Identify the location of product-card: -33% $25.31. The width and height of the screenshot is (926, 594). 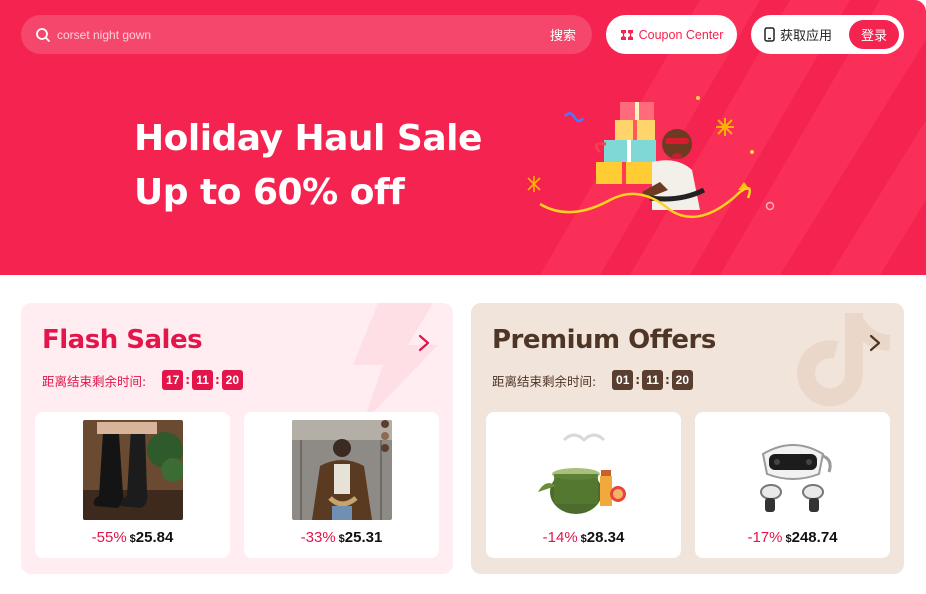
(341, 485).